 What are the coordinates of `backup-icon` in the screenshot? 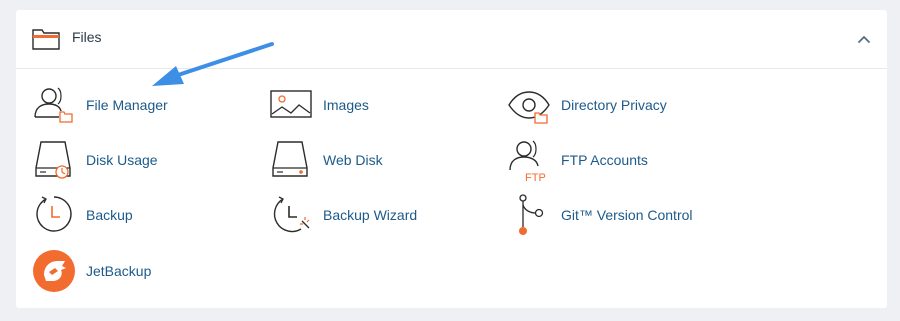 It's located at (54, 214).